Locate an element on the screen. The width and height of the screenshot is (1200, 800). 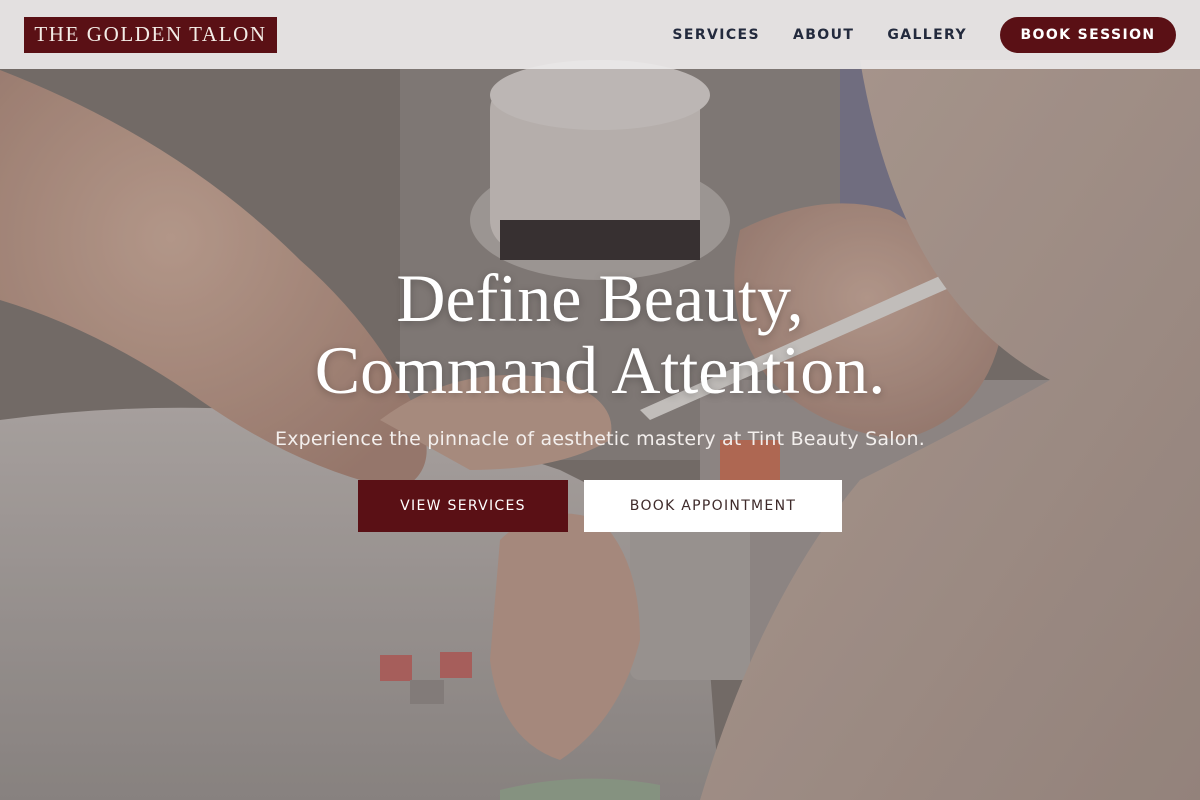
hero-title-line-1: Define Beauty, is located at coordinates (600, 298).